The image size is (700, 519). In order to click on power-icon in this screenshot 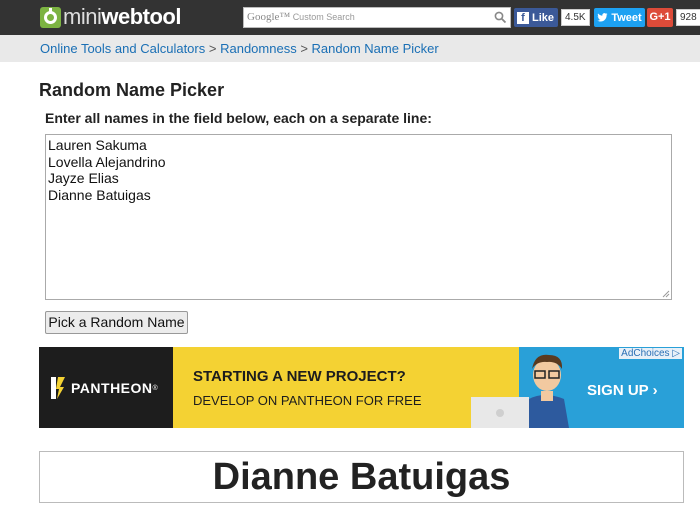, I will do `click(50, 17)`.